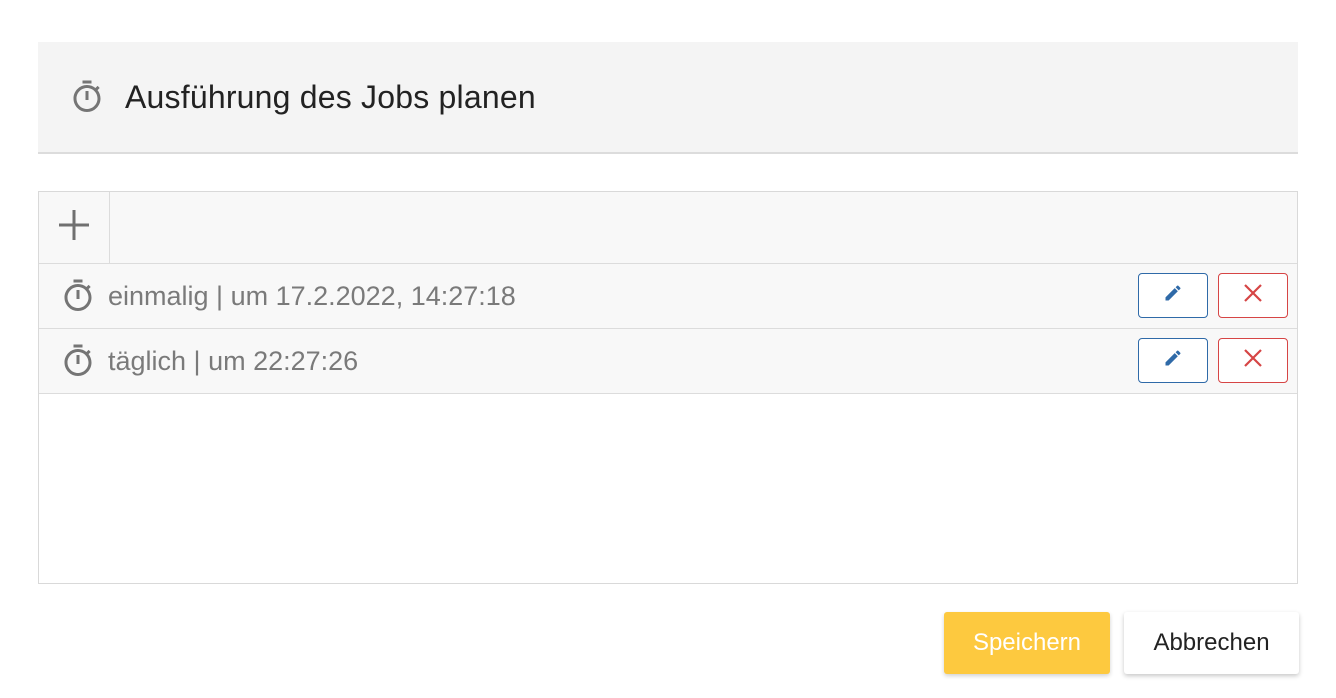 The width and height of the screenshot is (1336, 698). Describe the element at coordinates (233, 360) in the screenshot. I see `schedule-text: täglich | um 22:27:26` at that location.